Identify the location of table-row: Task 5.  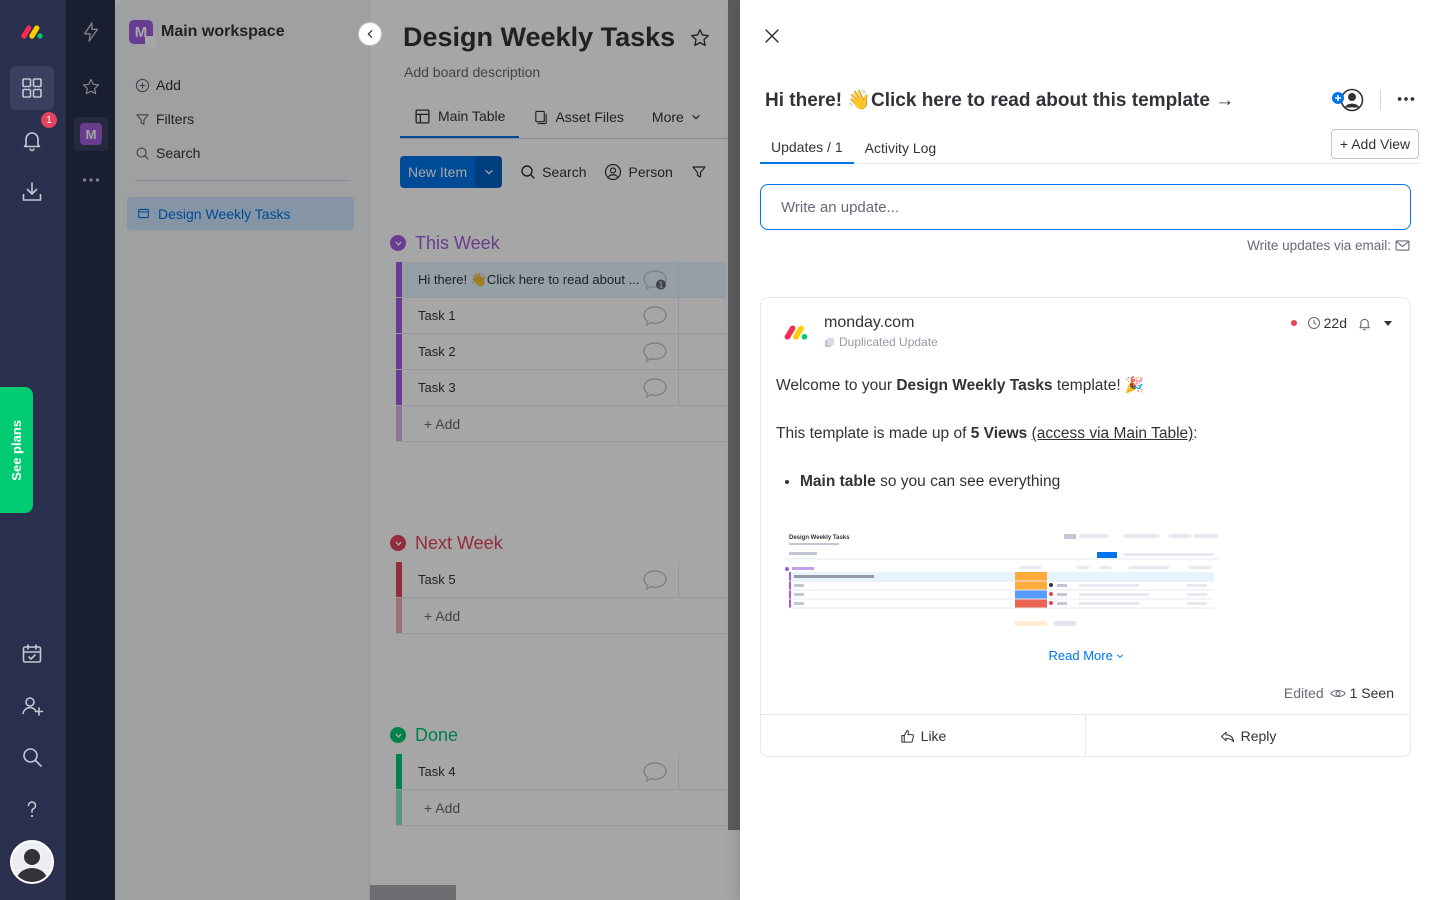
(561, 580).